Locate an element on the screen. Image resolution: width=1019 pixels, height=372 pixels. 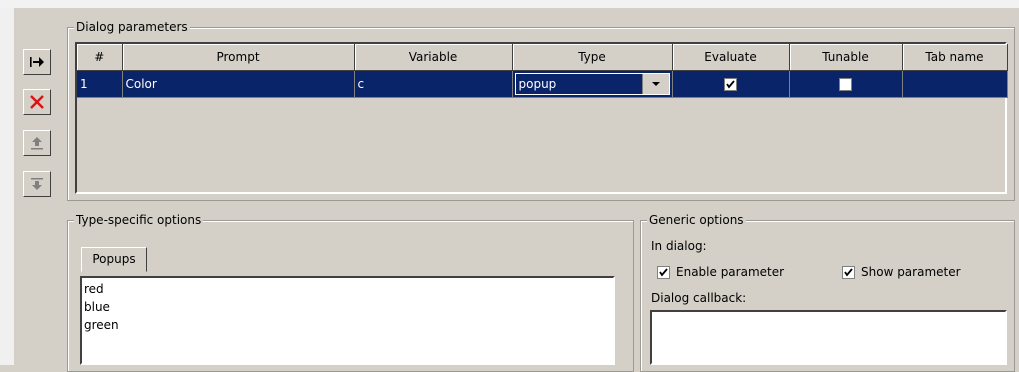
type-dropdown: popup is located at coordinates (592, 84).